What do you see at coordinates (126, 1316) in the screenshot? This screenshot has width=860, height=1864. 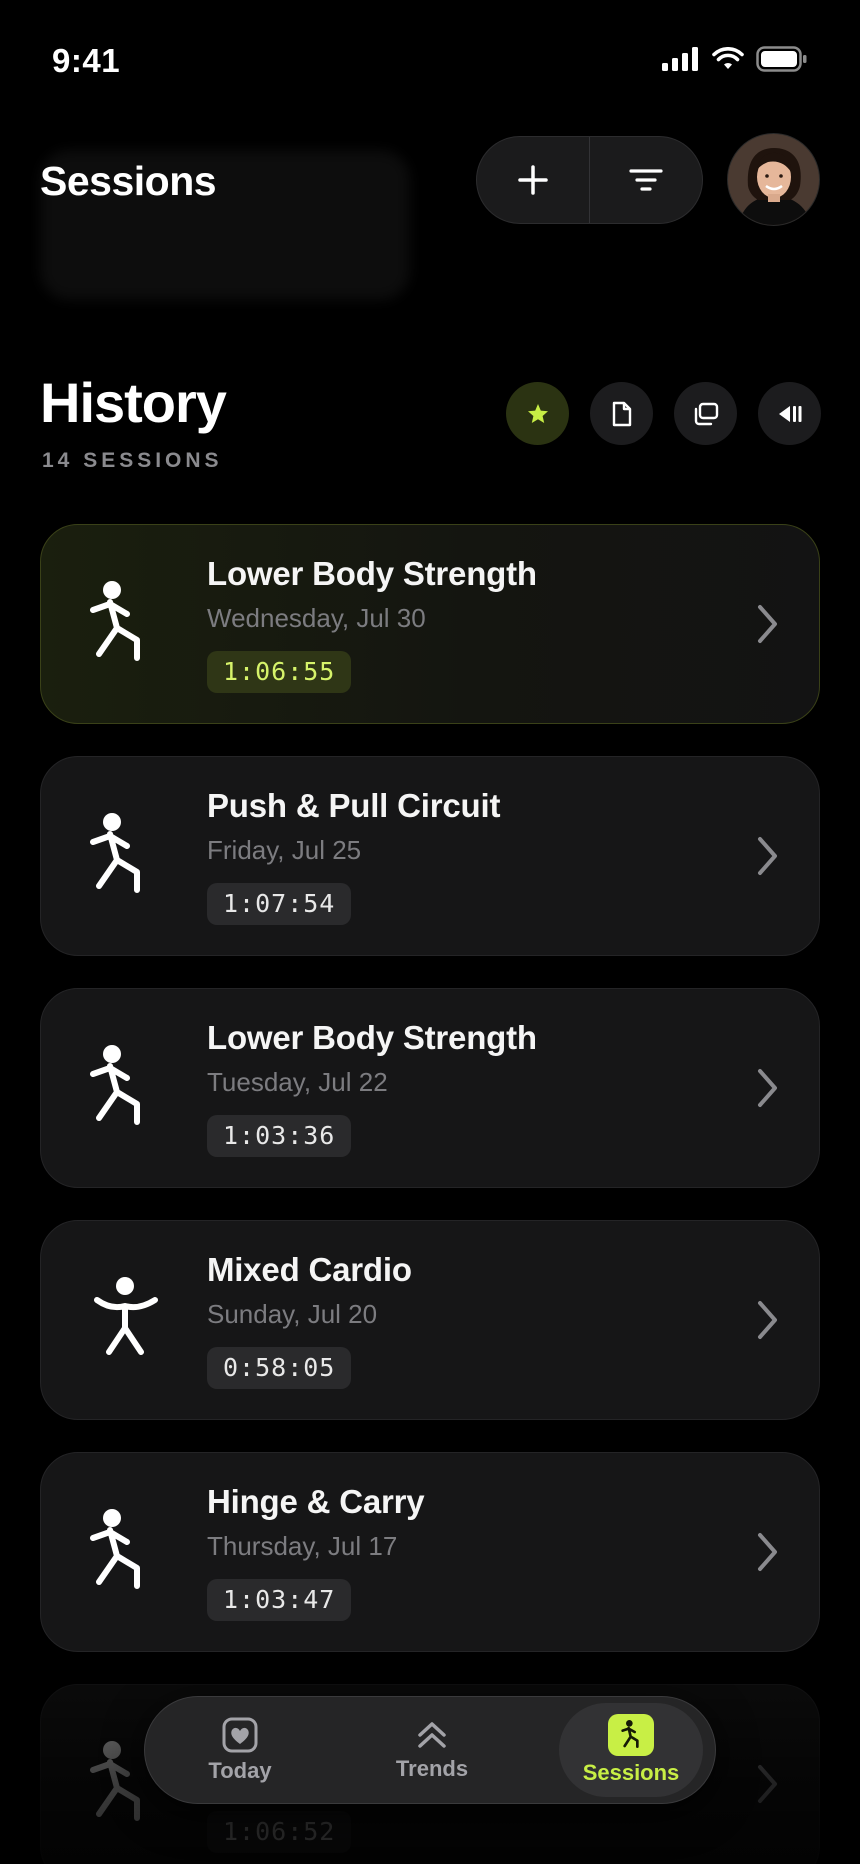 I see `jumping-figure-icon` at bounding box center [126, 1316].